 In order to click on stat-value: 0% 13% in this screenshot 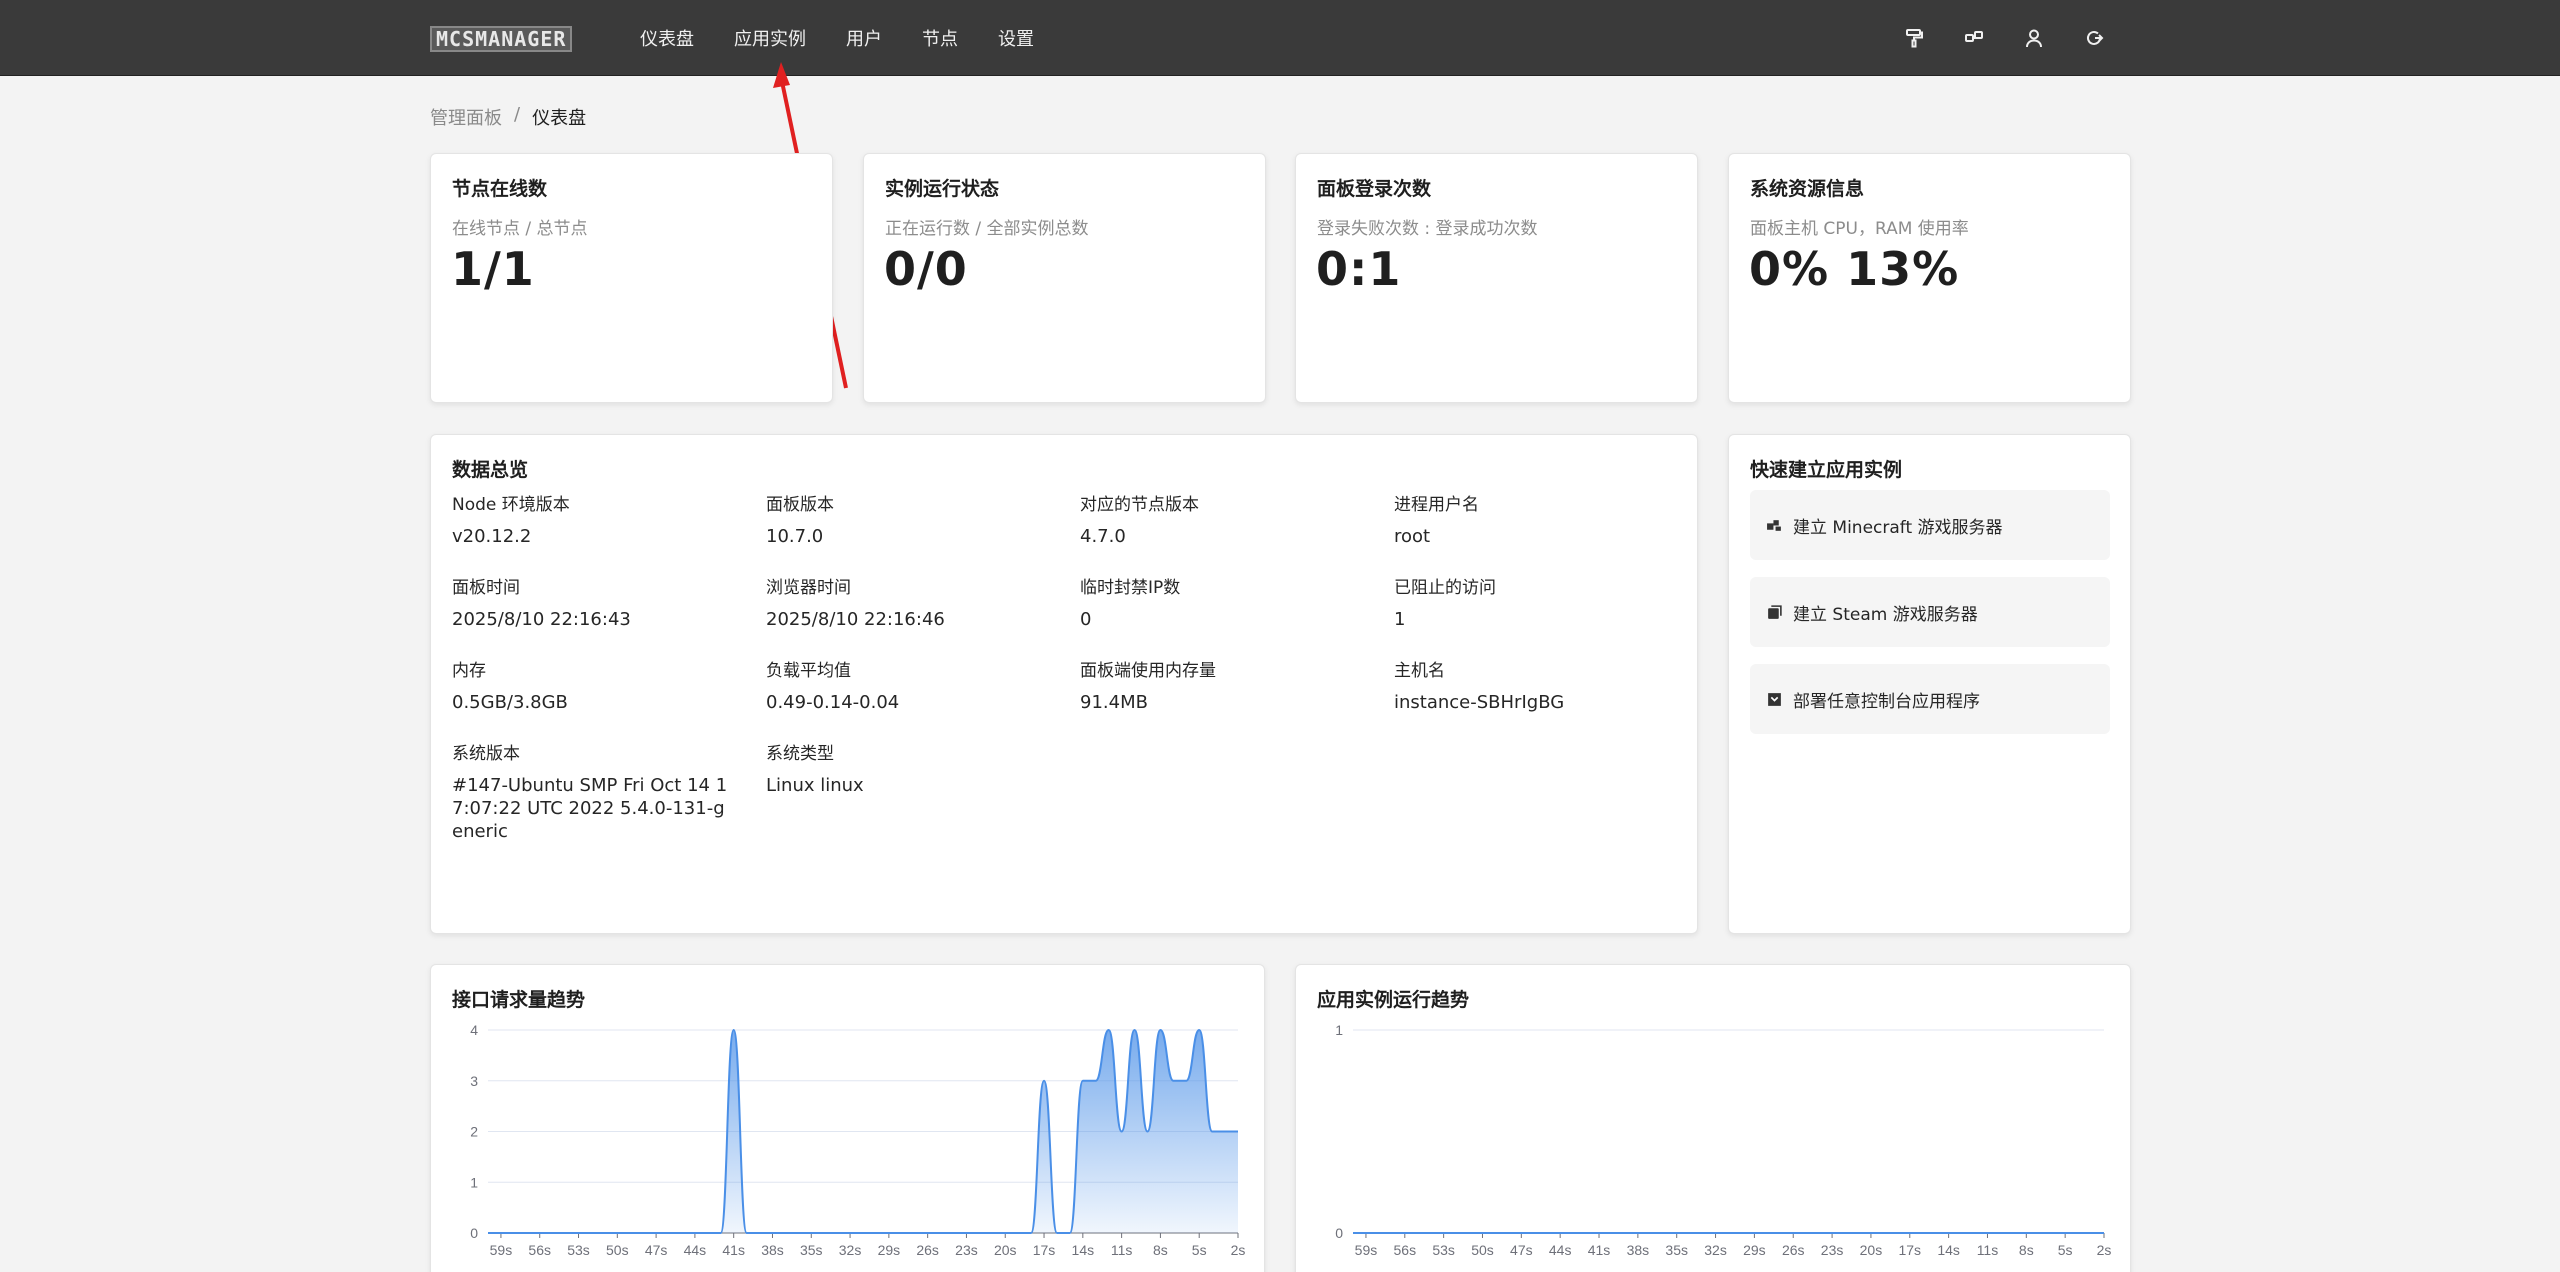, I will do `click(1854, 269)`.